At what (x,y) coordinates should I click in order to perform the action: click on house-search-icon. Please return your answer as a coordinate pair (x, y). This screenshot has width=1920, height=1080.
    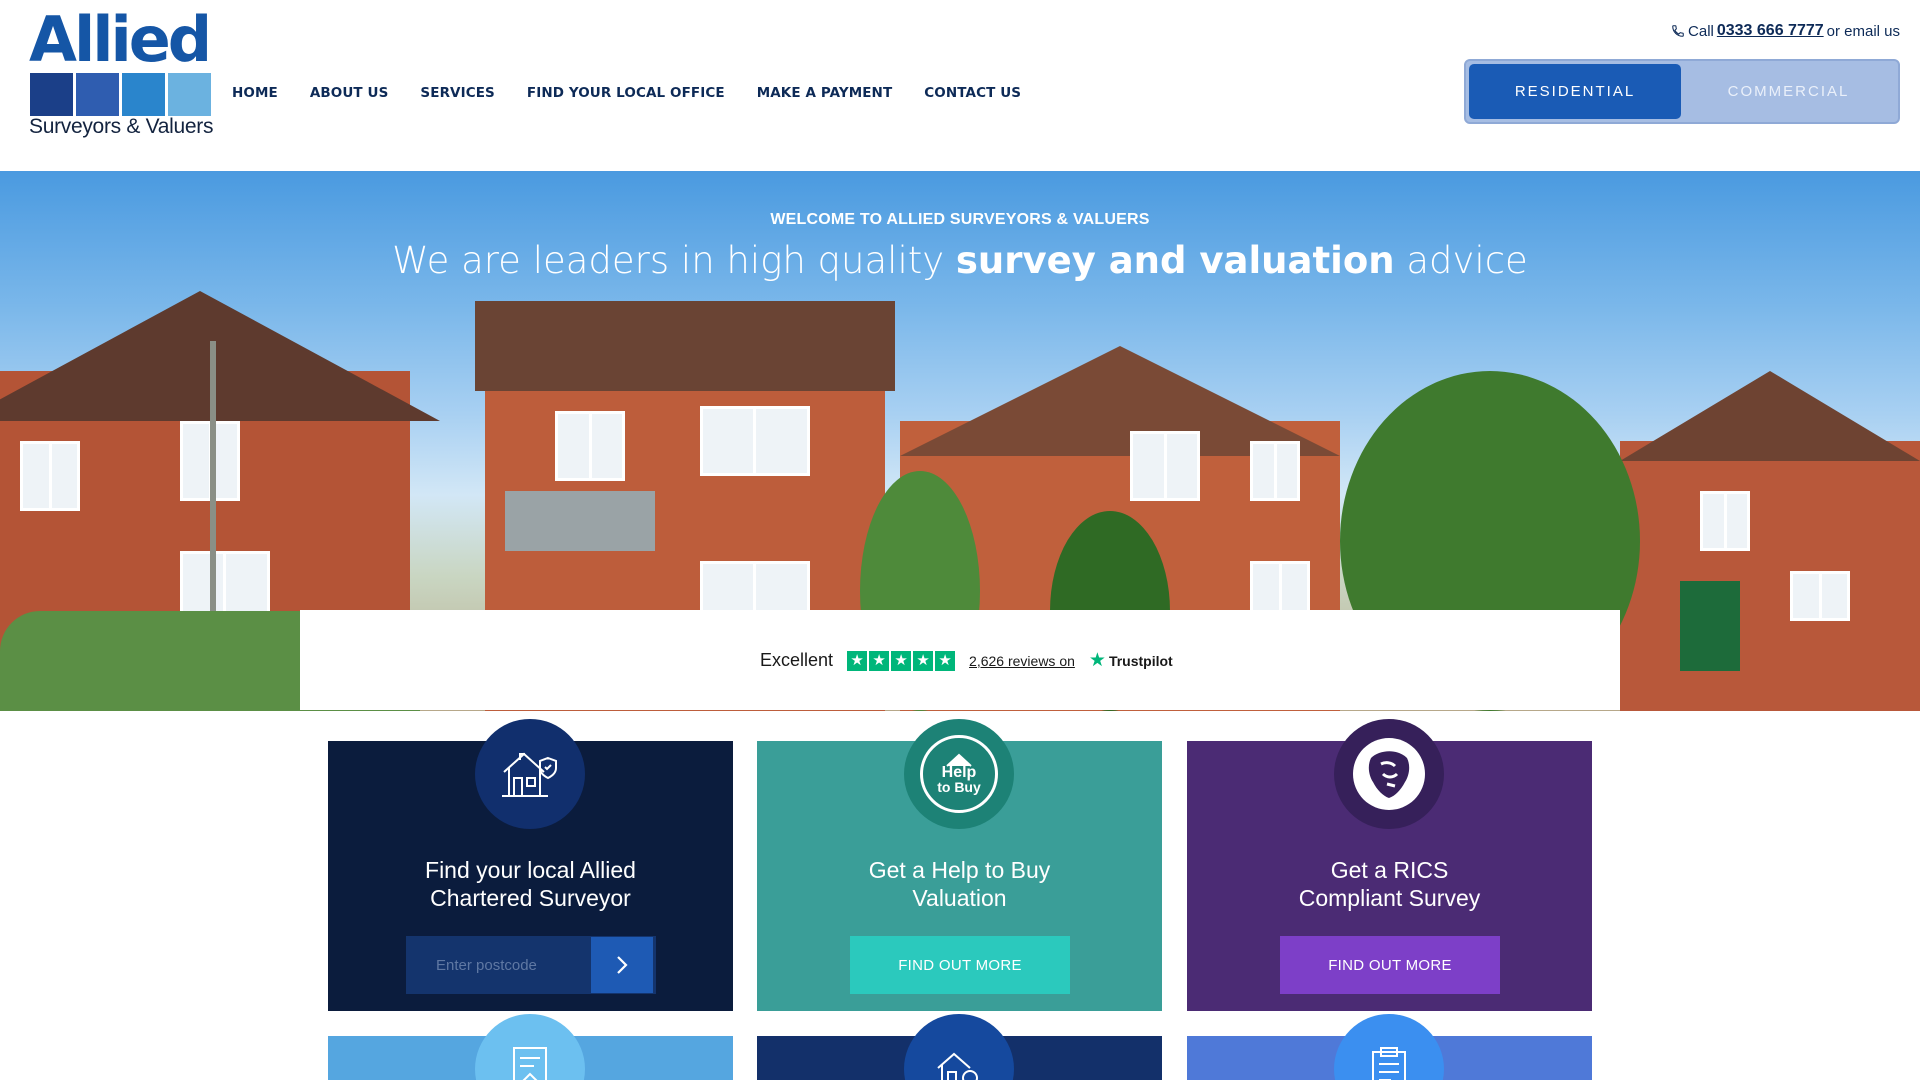
    Looking at the image, I should click on (957, 1066).